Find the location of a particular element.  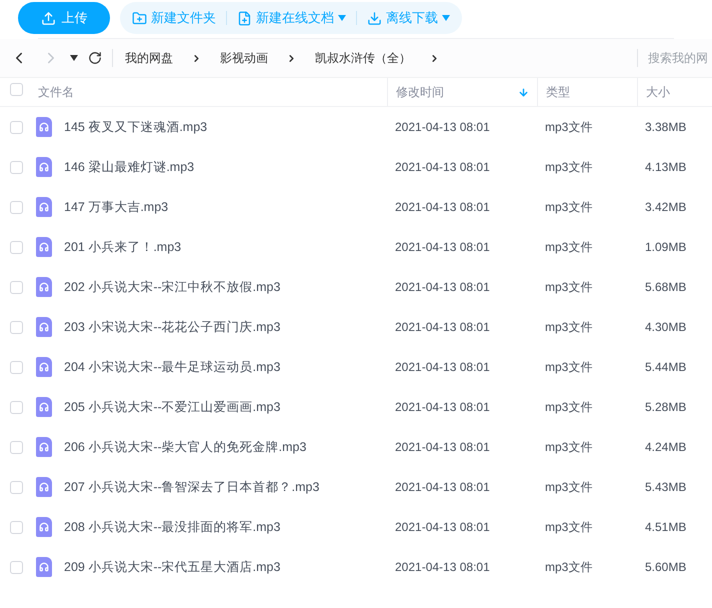

file-size: 3.42MB is located at coordinates (666, 207).